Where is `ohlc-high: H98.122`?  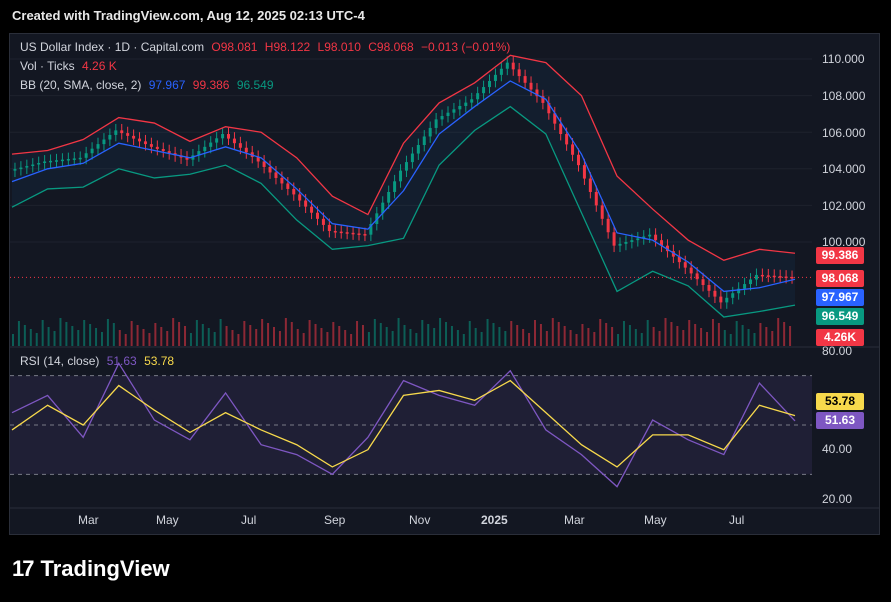 ohlc-high: H98.122 is located at coordinates (287, 47).